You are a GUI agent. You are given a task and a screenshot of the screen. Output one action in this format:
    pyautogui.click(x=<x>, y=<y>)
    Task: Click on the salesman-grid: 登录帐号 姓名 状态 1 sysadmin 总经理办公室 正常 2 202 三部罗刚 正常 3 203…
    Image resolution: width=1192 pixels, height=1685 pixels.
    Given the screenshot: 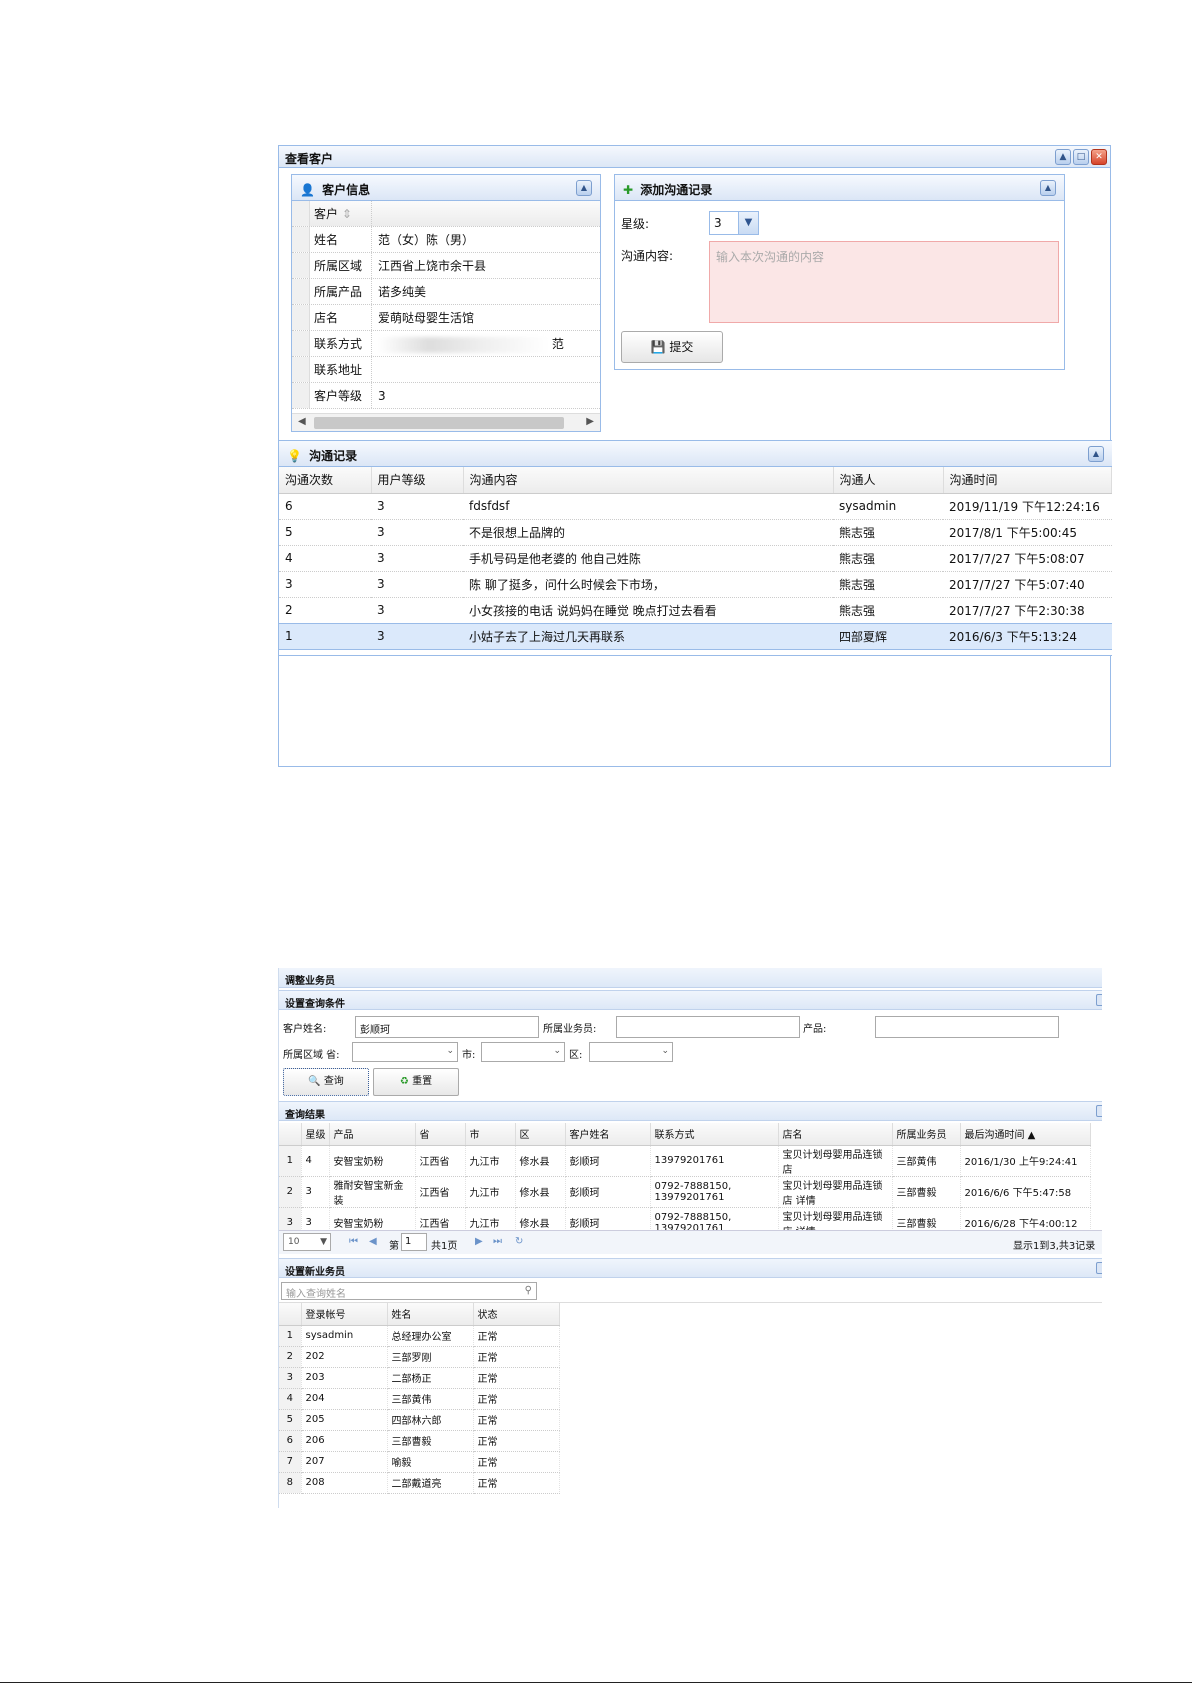 What is the action you would take?
    pyautogui.click(x=690, y=1398)
    